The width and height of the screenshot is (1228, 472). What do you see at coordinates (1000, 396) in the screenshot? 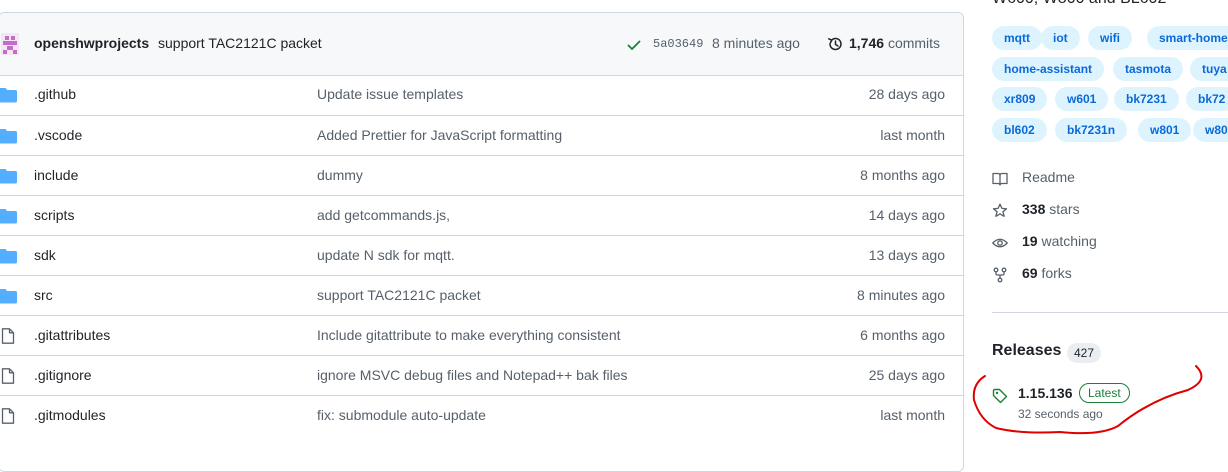
I see `tag-icon` at bounding box center [1000, 396].